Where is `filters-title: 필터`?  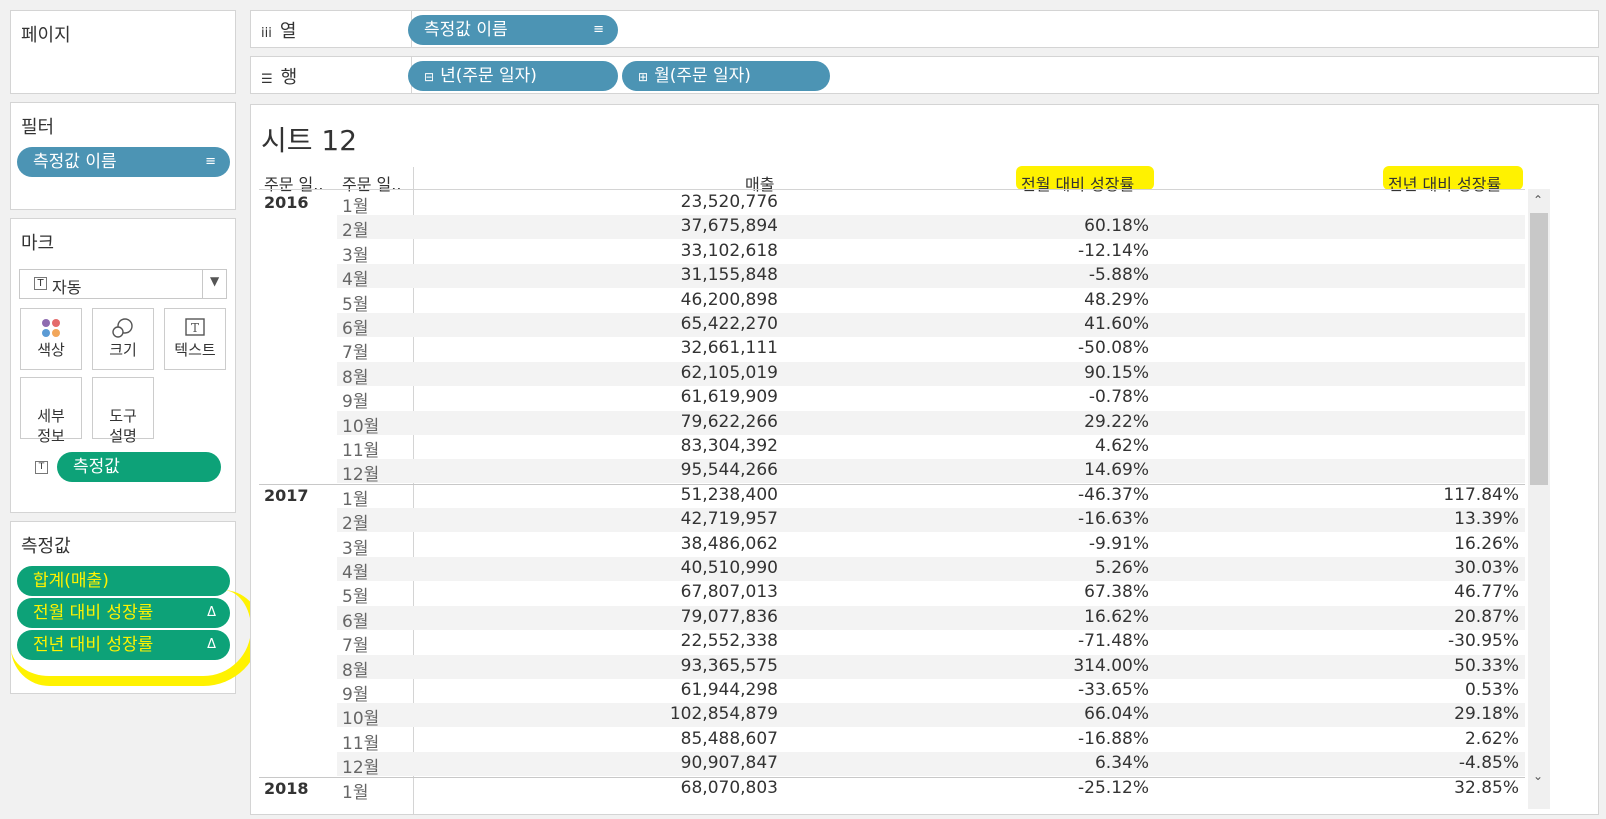
filters-title: 필터 is located at coordinates (38, 127).